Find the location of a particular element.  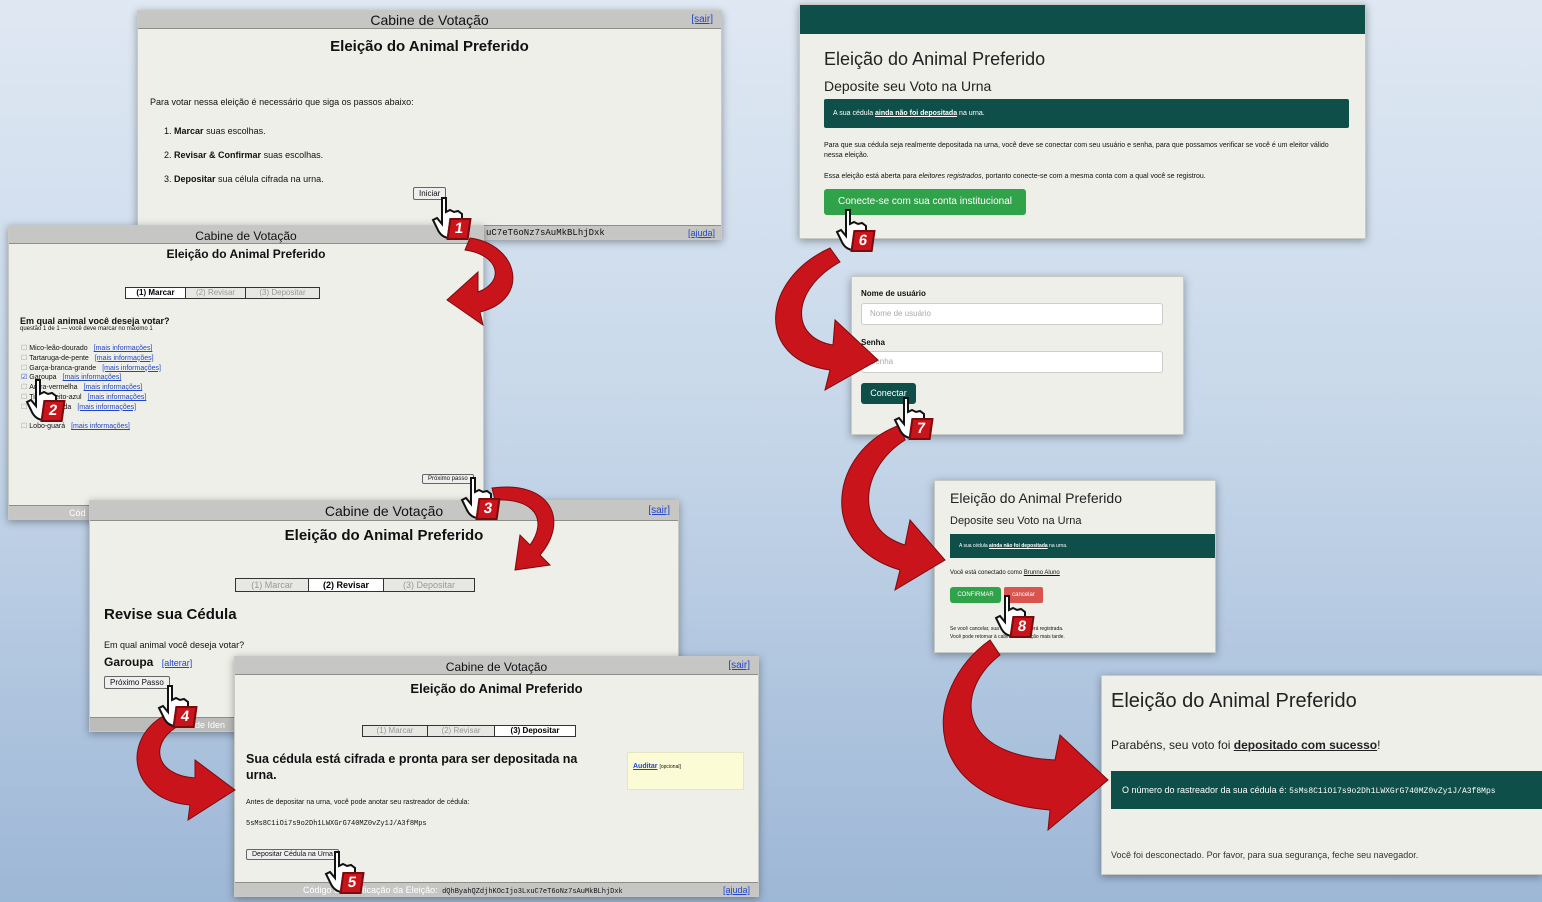

username-label: Nome de usuário is located at coordinates (893, 293).